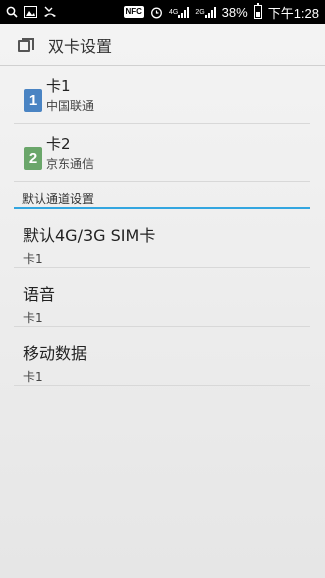  Describe the element at coordinates (162, 95) in the screenshot. I see `sim-card-1-row: 1 卡1 中国联通` at that location.